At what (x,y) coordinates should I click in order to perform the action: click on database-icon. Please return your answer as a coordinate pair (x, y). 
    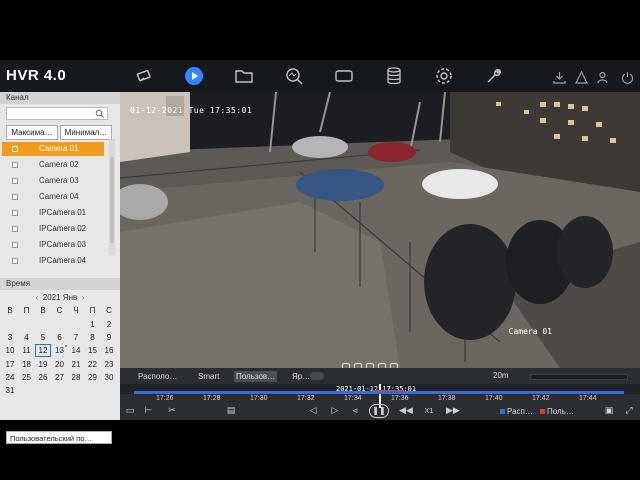
    Looking at the image, I should click on (394, 76).